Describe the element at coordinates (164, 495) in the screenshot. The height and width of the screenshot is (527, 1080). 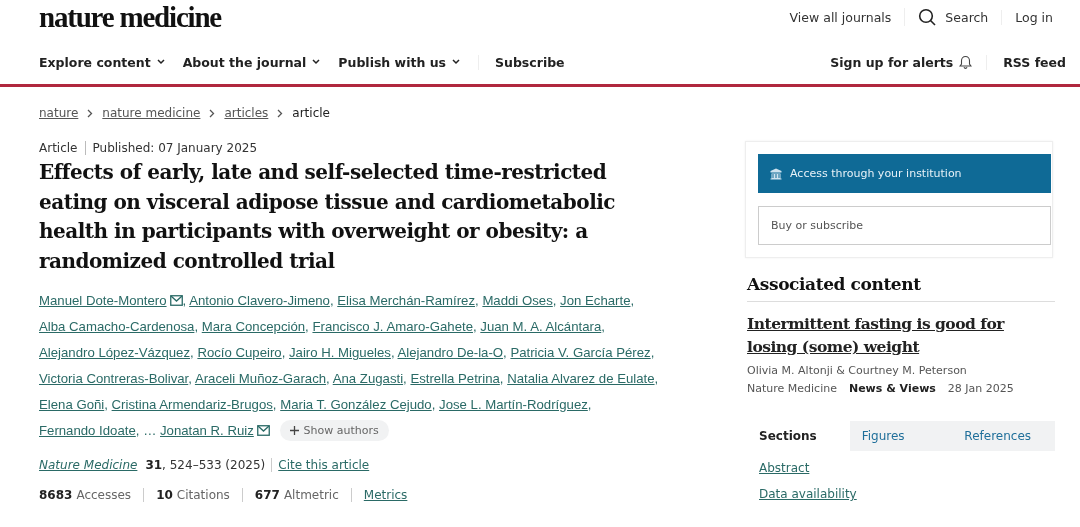
I see `metric-value: 10` at that location.